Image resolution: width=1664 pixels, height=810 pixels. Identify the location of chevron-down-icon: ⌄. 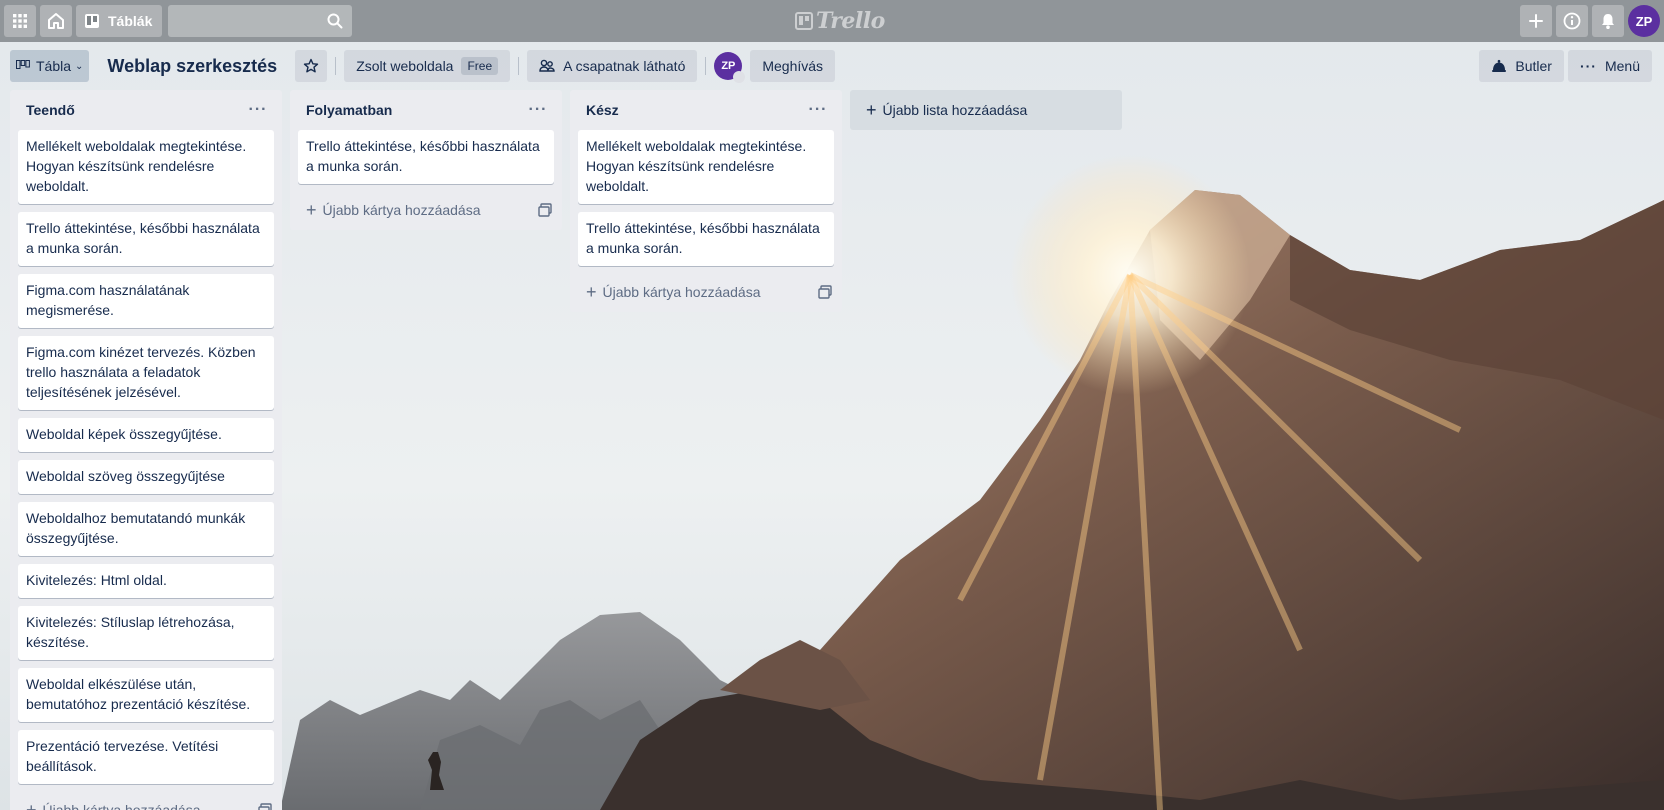
(79, 66).